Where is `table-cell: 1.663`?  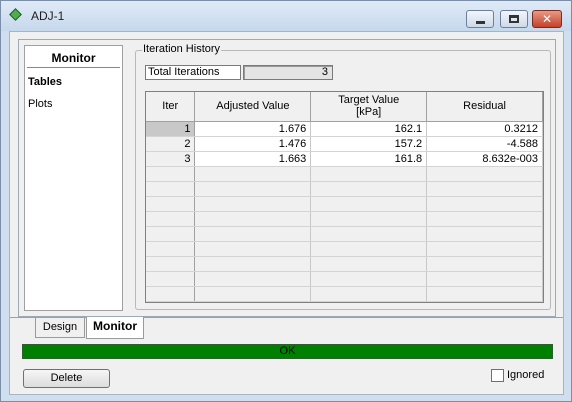 table-cell: 1.663 is located at coordinates (253, 159).